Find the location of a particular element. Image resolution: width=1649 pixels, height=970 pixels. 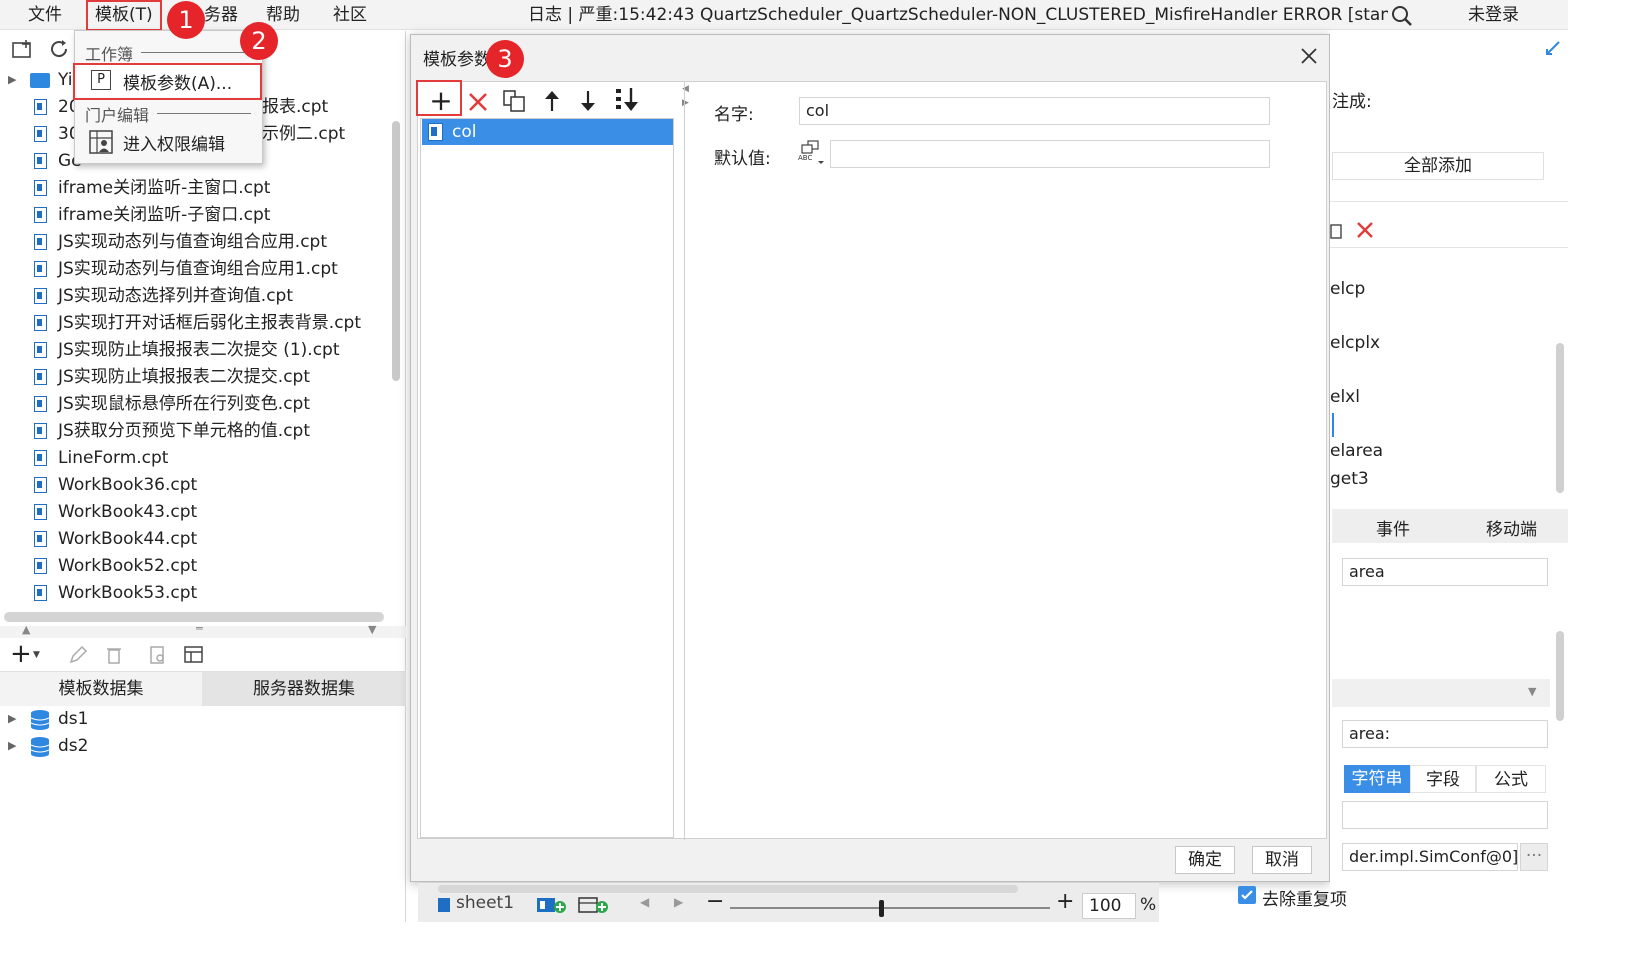

tree-file: WorkBook44.cpt is located at coordinates (196, 539).